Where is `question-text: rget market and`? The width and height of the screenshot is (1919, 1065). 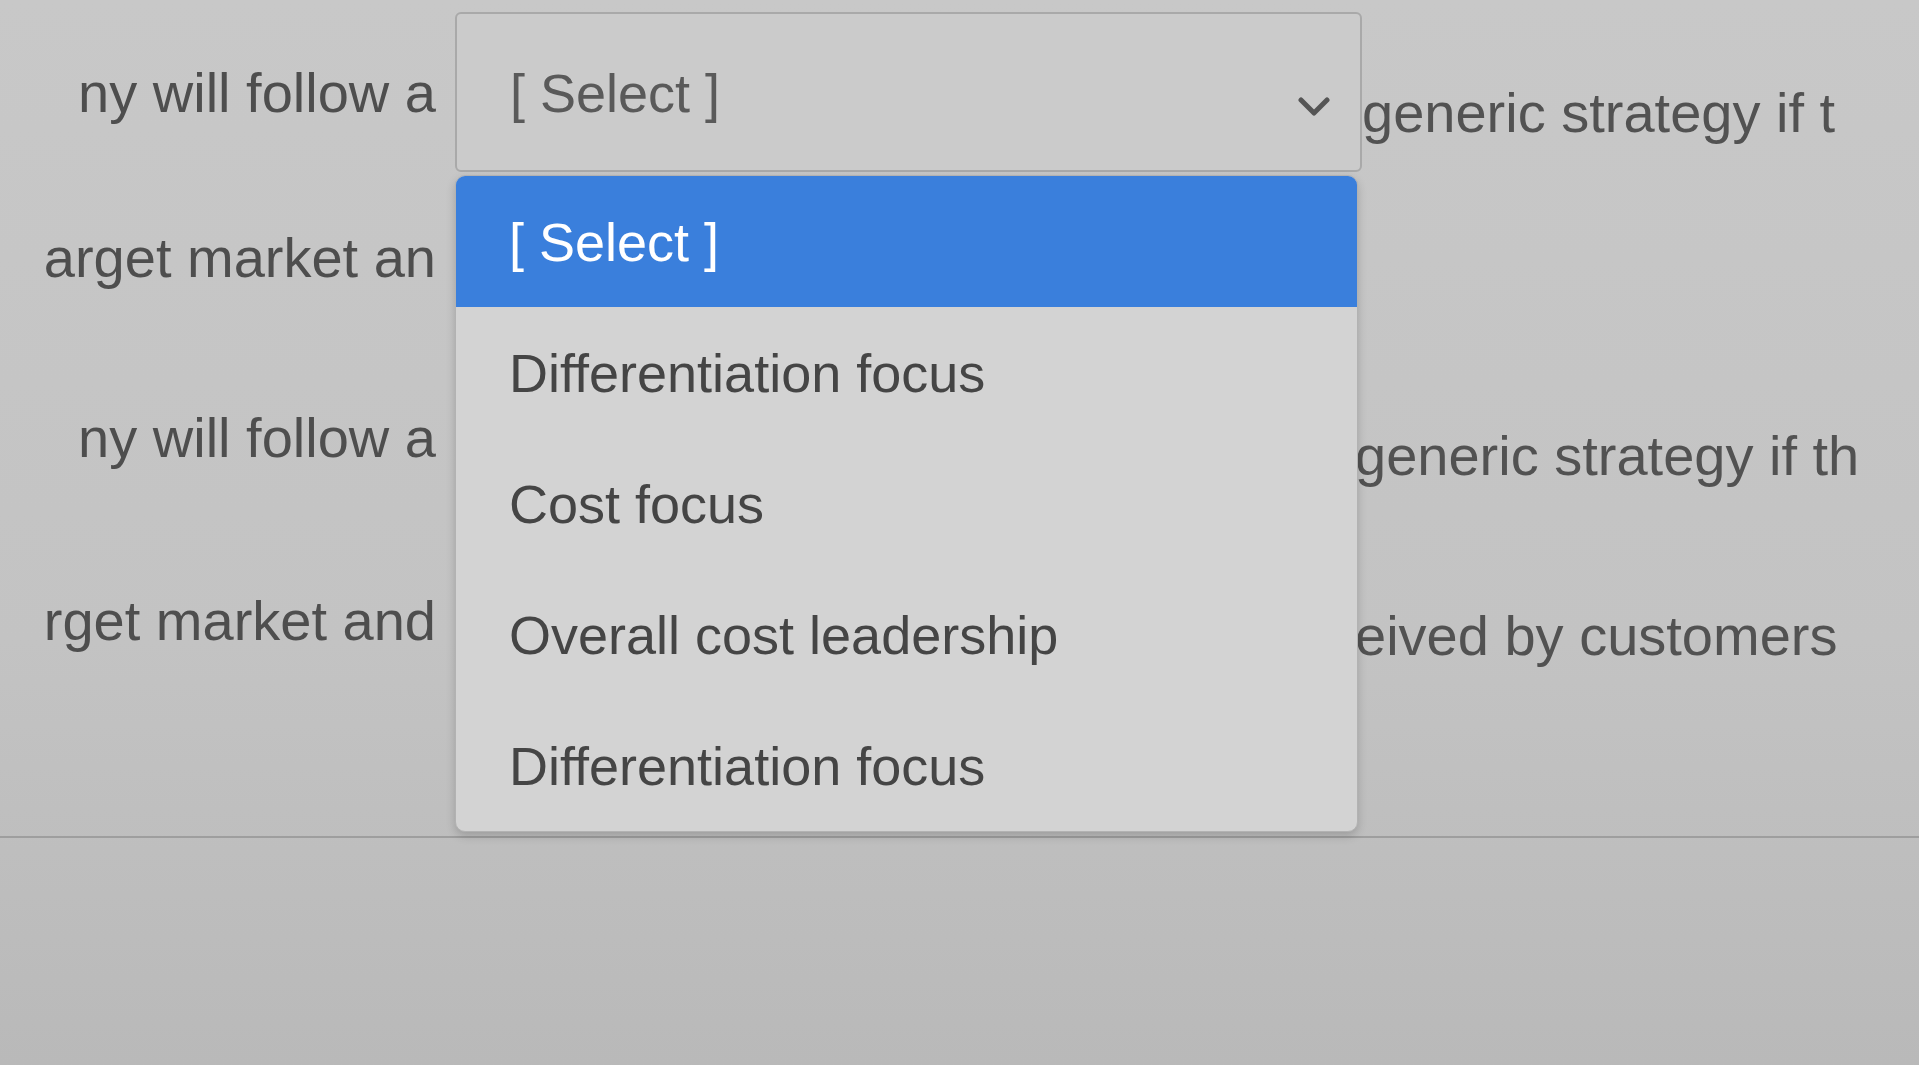 question-text: rget market and is located at coordinates (239, 620).